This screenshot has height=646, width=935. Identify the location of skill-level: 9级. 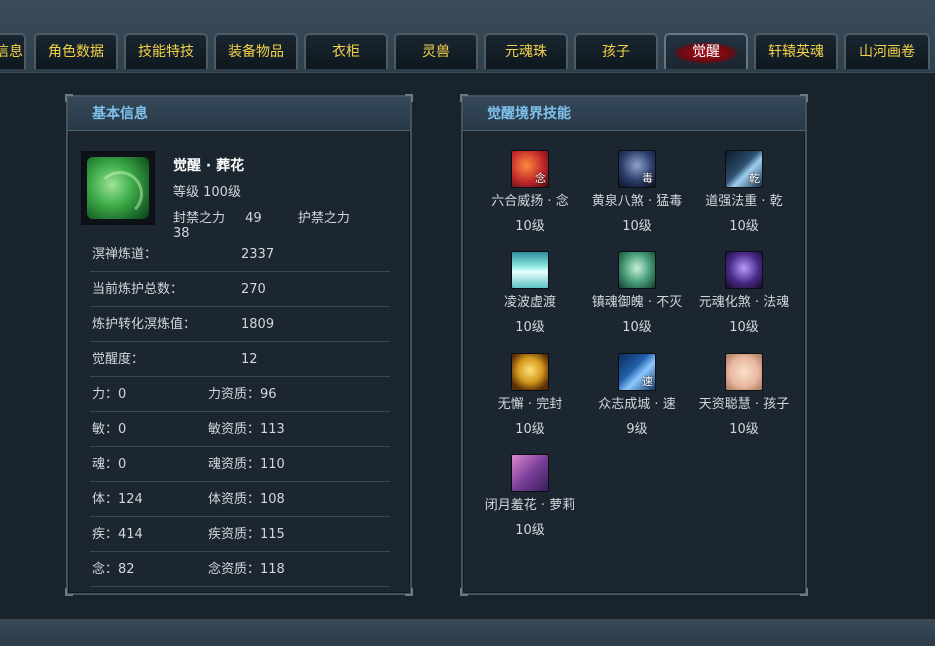
(637, 429).